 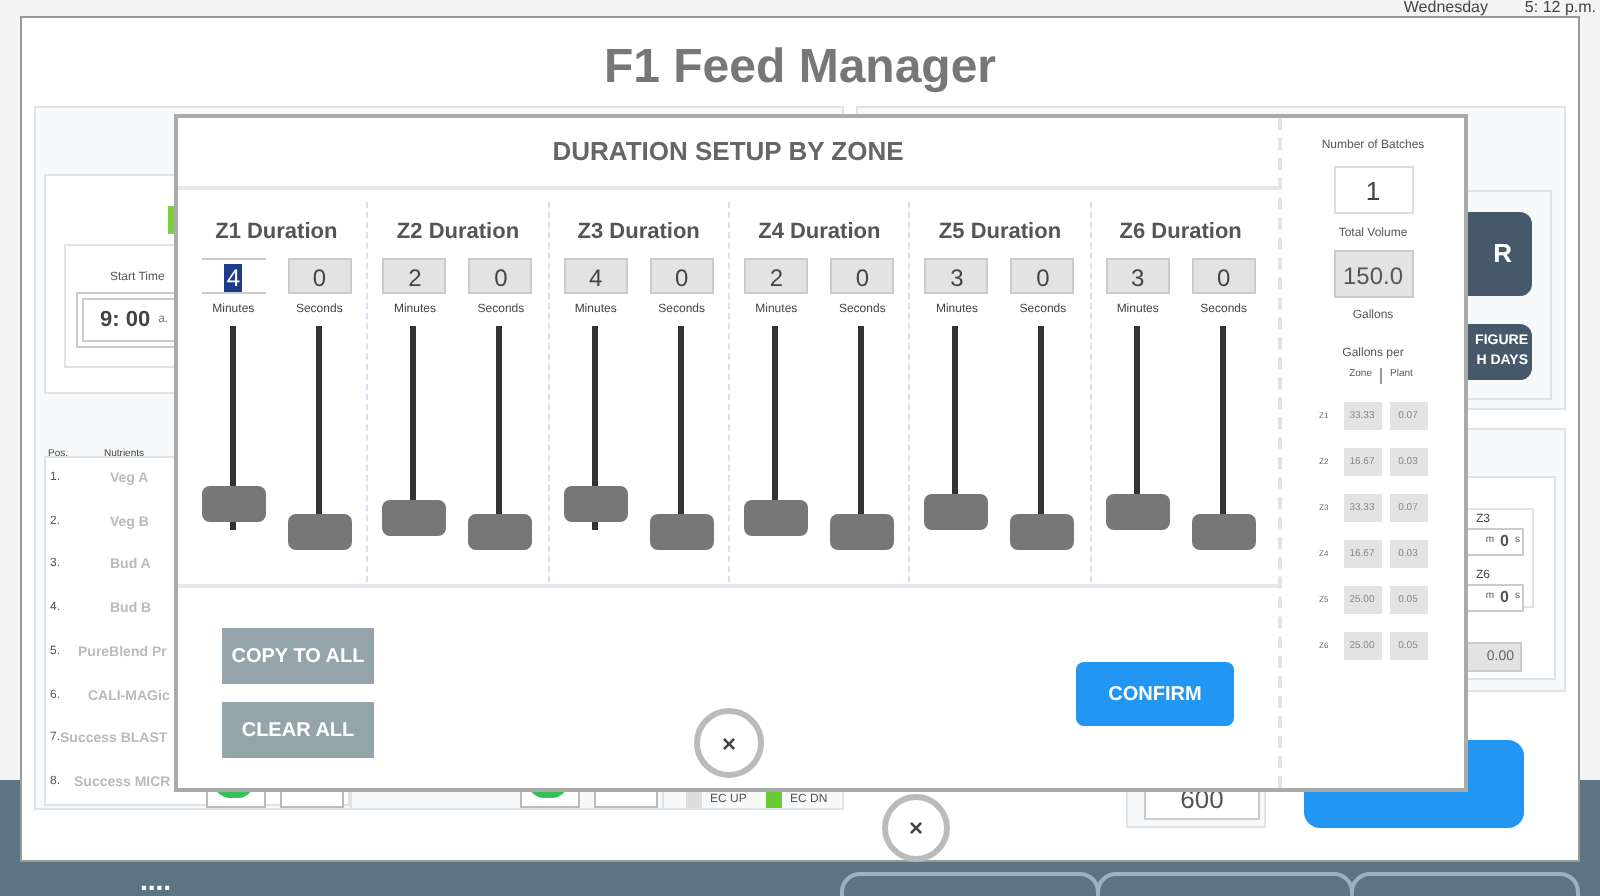 I want to click on dialog-title: DURATION SETUP BY ZONE, so click(x=728, y=154).